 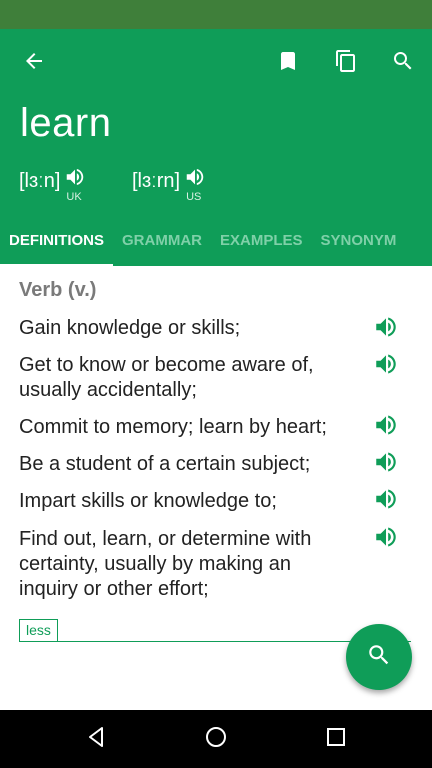 I want to click on tab-examples: EXAMPLES, so click(x=261, y=246).